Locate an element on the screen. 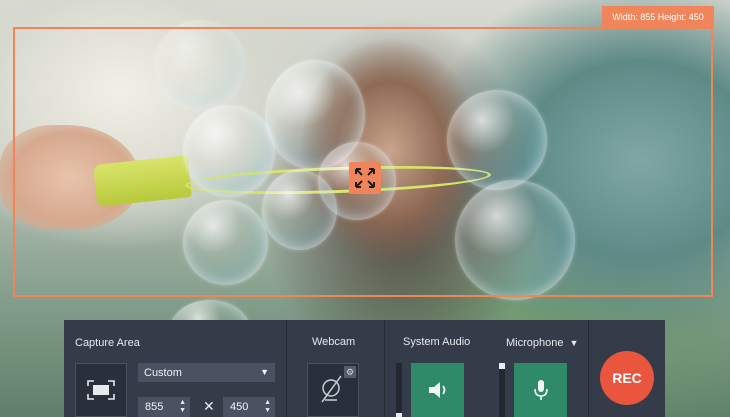  height-value: 450 is located at coordinates (239, 407).